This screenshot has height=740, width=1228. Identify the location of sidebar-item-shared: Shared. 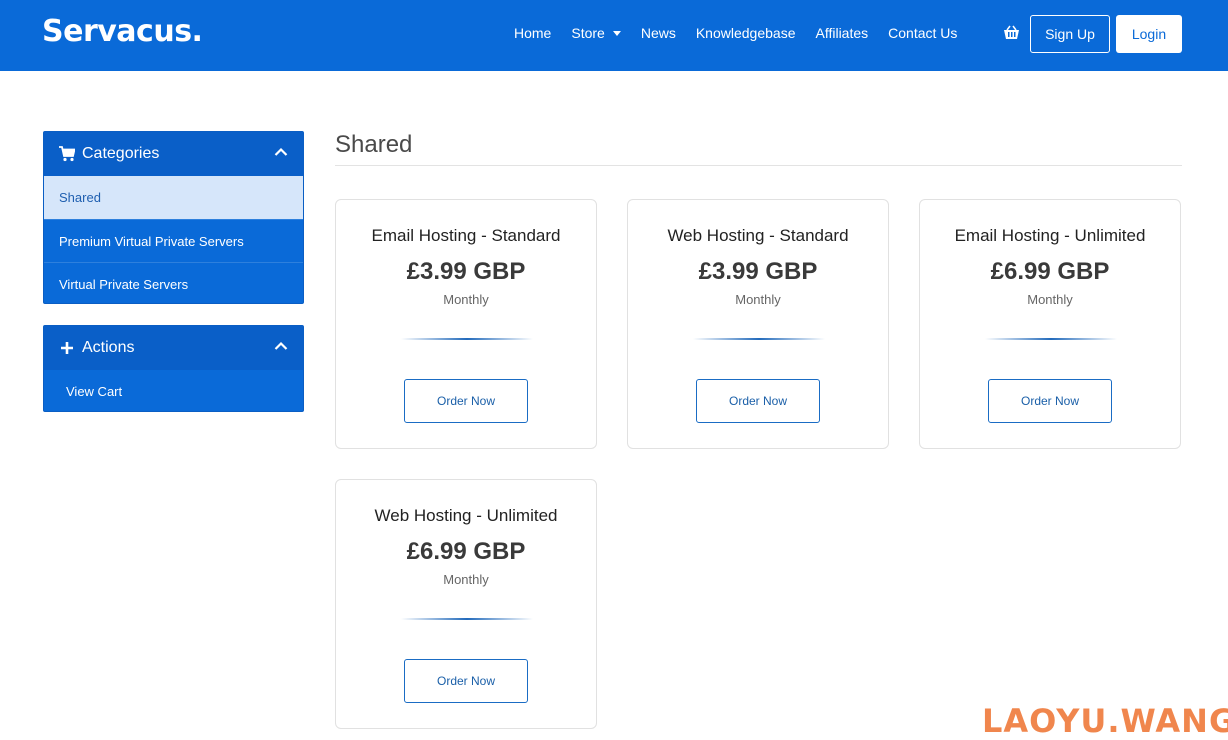
(173, 197).